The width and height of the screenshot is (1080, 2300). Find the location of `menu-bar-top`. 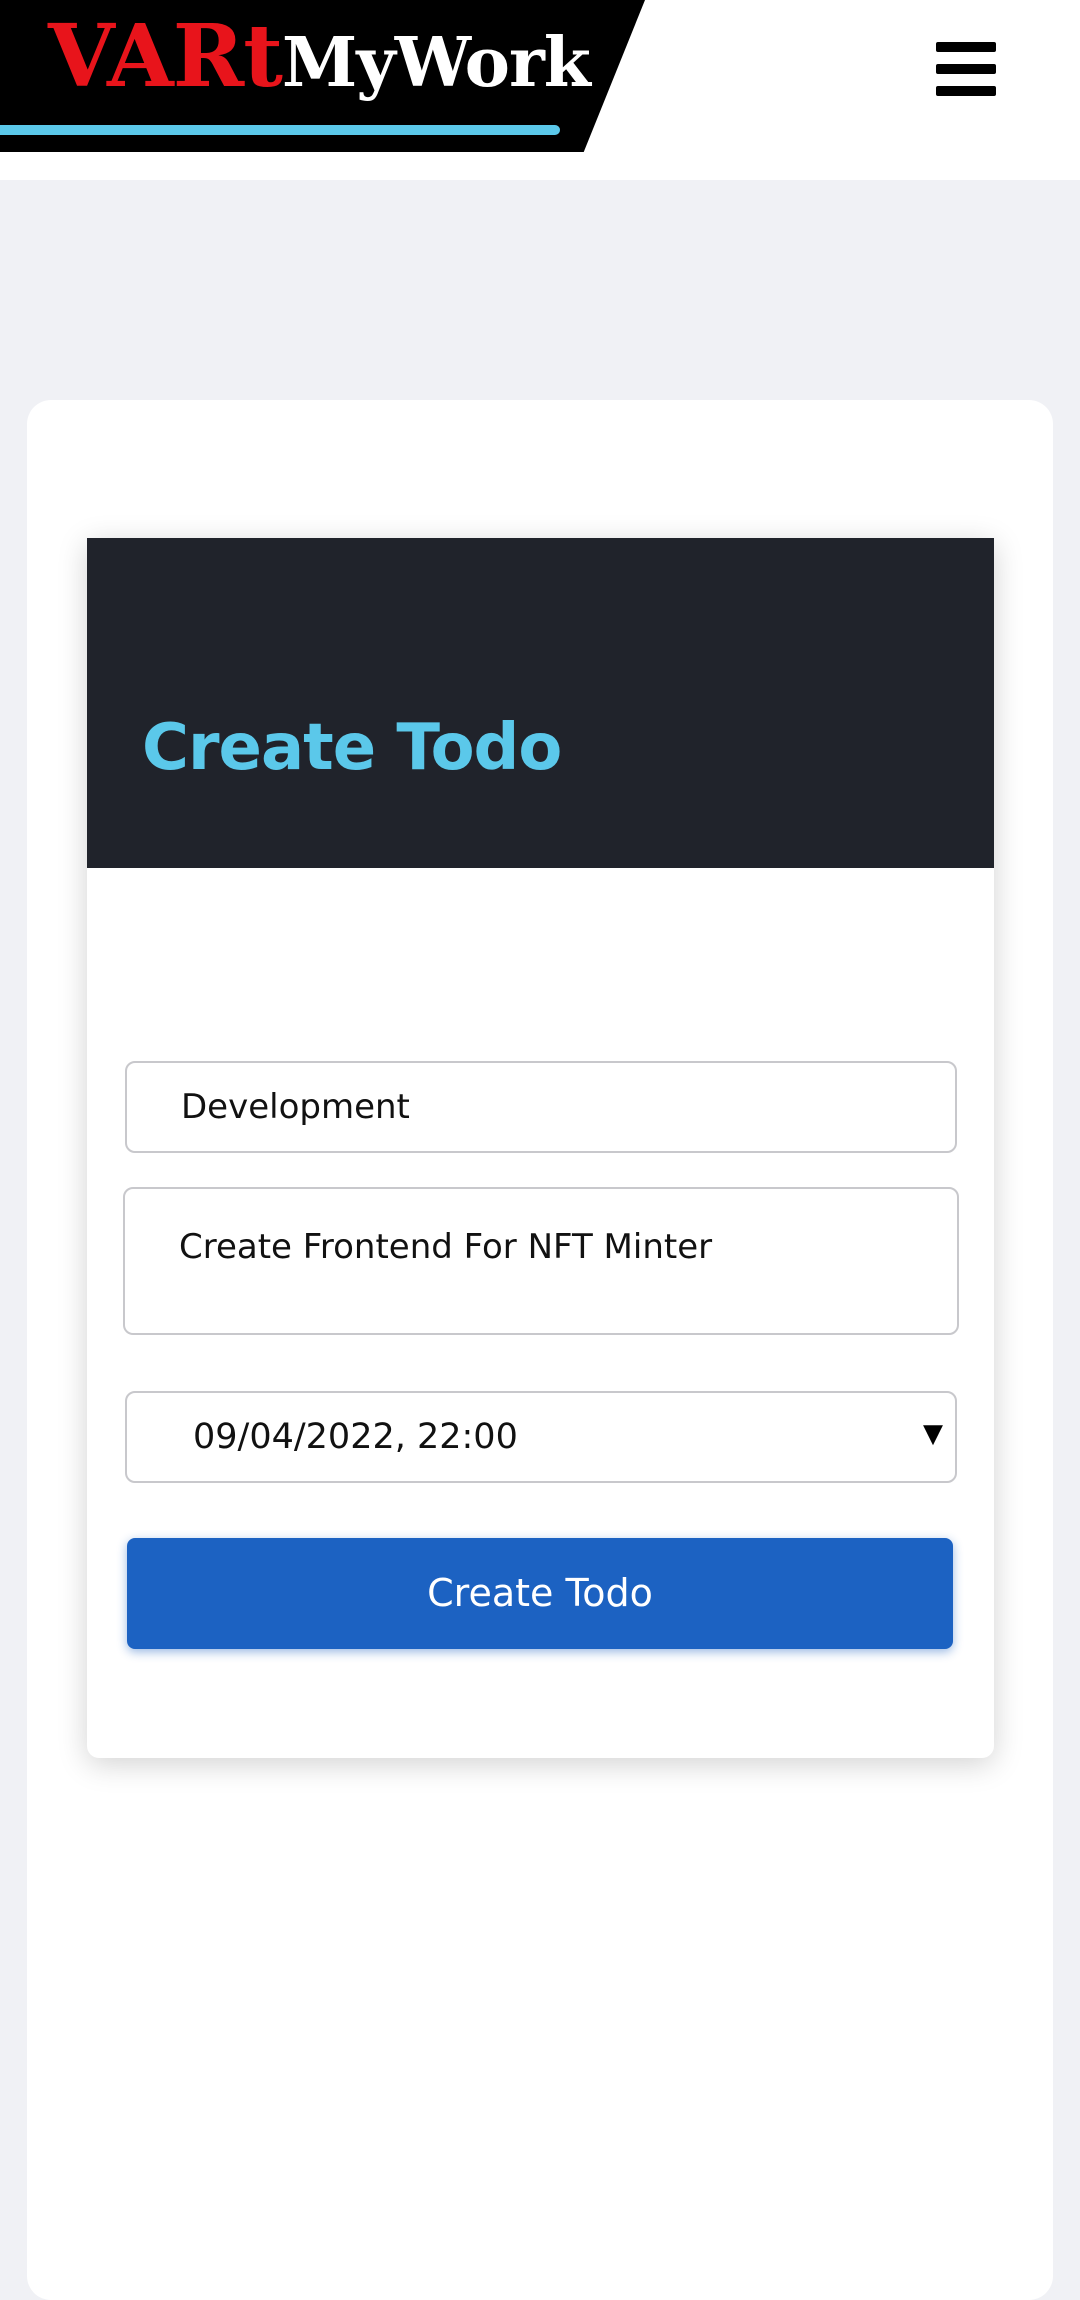

menu-bar-top is located at coordinates (966, 47).